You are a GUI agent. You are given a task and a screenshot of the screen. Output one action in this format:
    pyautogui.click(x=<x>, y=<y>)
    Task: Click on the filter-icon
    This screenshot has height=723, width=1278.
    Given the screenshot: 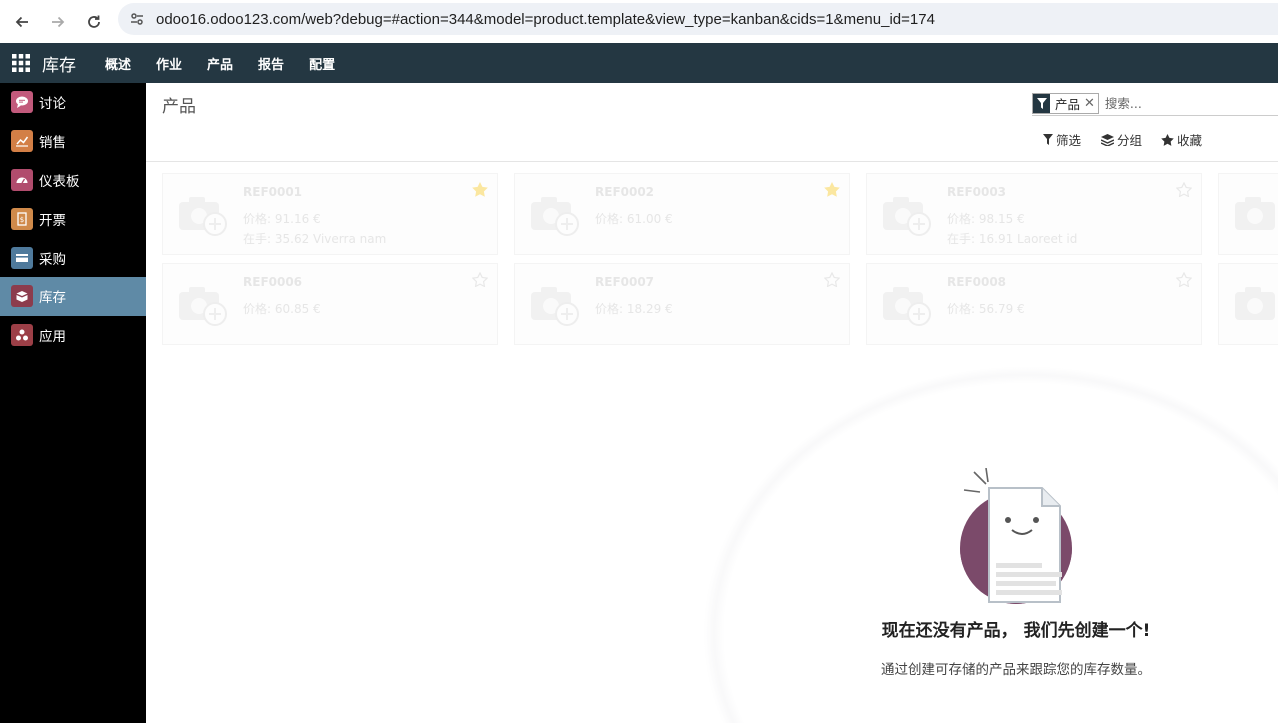 What is the action you would take?
    pyautogui.click(x=1041, y=103)
    